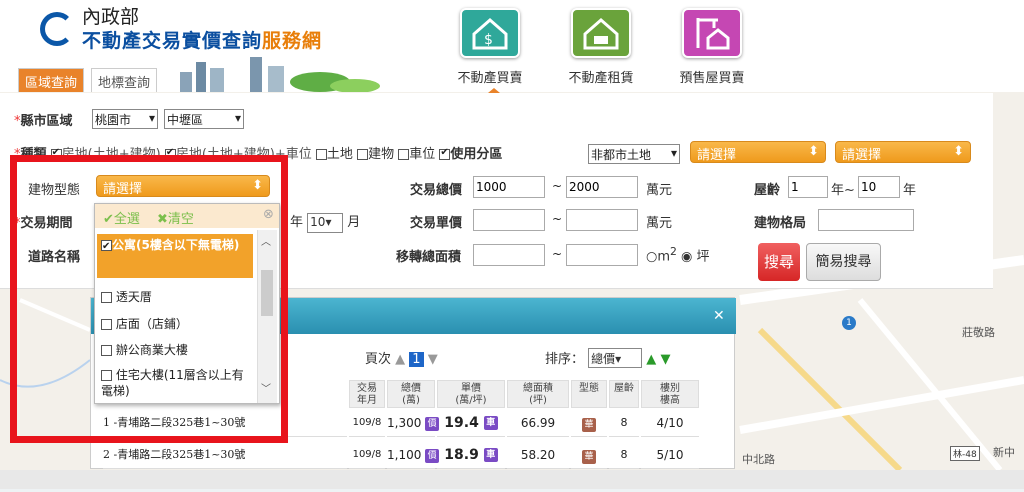 This screenshot has width=1024, height=492. What do you see at coordinates (51, 80) in the screenshot?
I see `tab-area-search: 區域查詢` at bounding box center [51, 80].